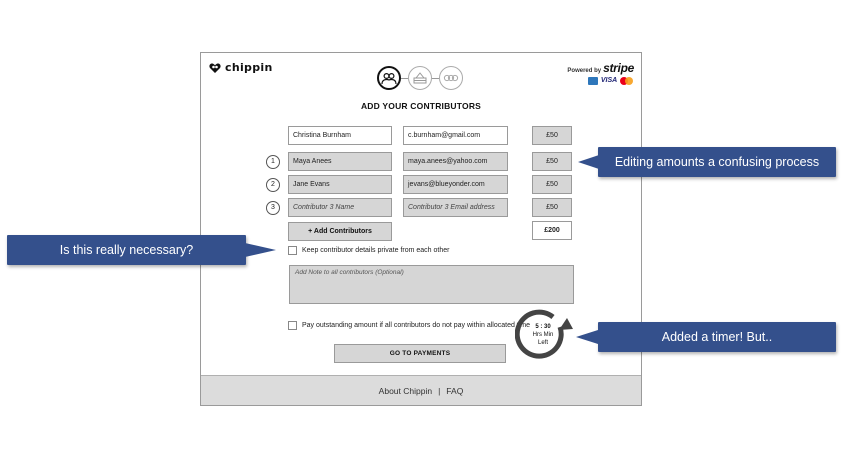  I want to click on private-details-checkbox, so click(292, 250).